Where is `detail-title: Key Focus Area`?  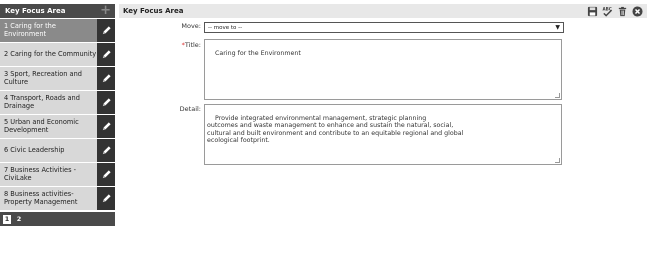 detail-title: Key Focus Area is located at coordinates (153, 11).